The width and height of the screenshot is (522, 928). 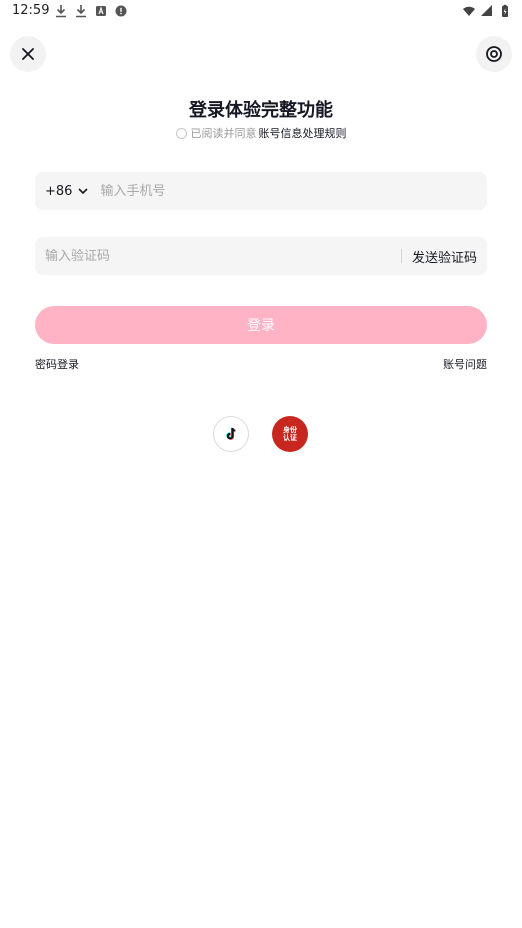 What do you see at coordinates (83, 190) in the screenshot?
I see `chevron-down-icon` at bounding box center [83, 190].